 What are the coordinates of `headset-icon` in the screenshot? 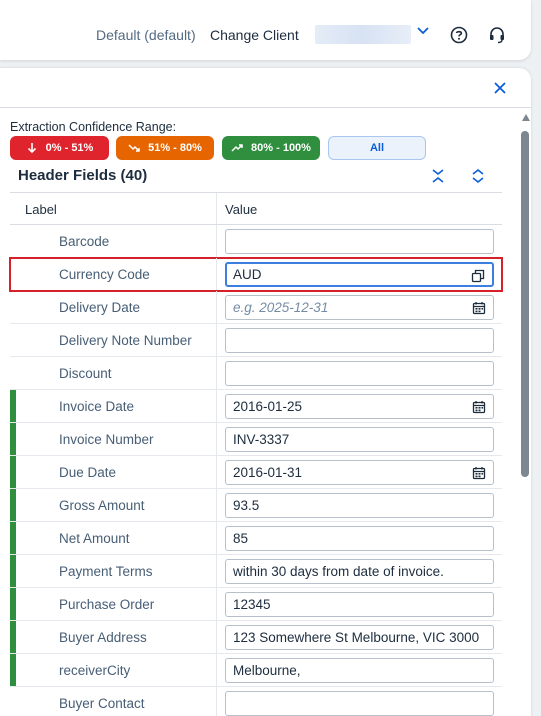 It's located at (497, 35).